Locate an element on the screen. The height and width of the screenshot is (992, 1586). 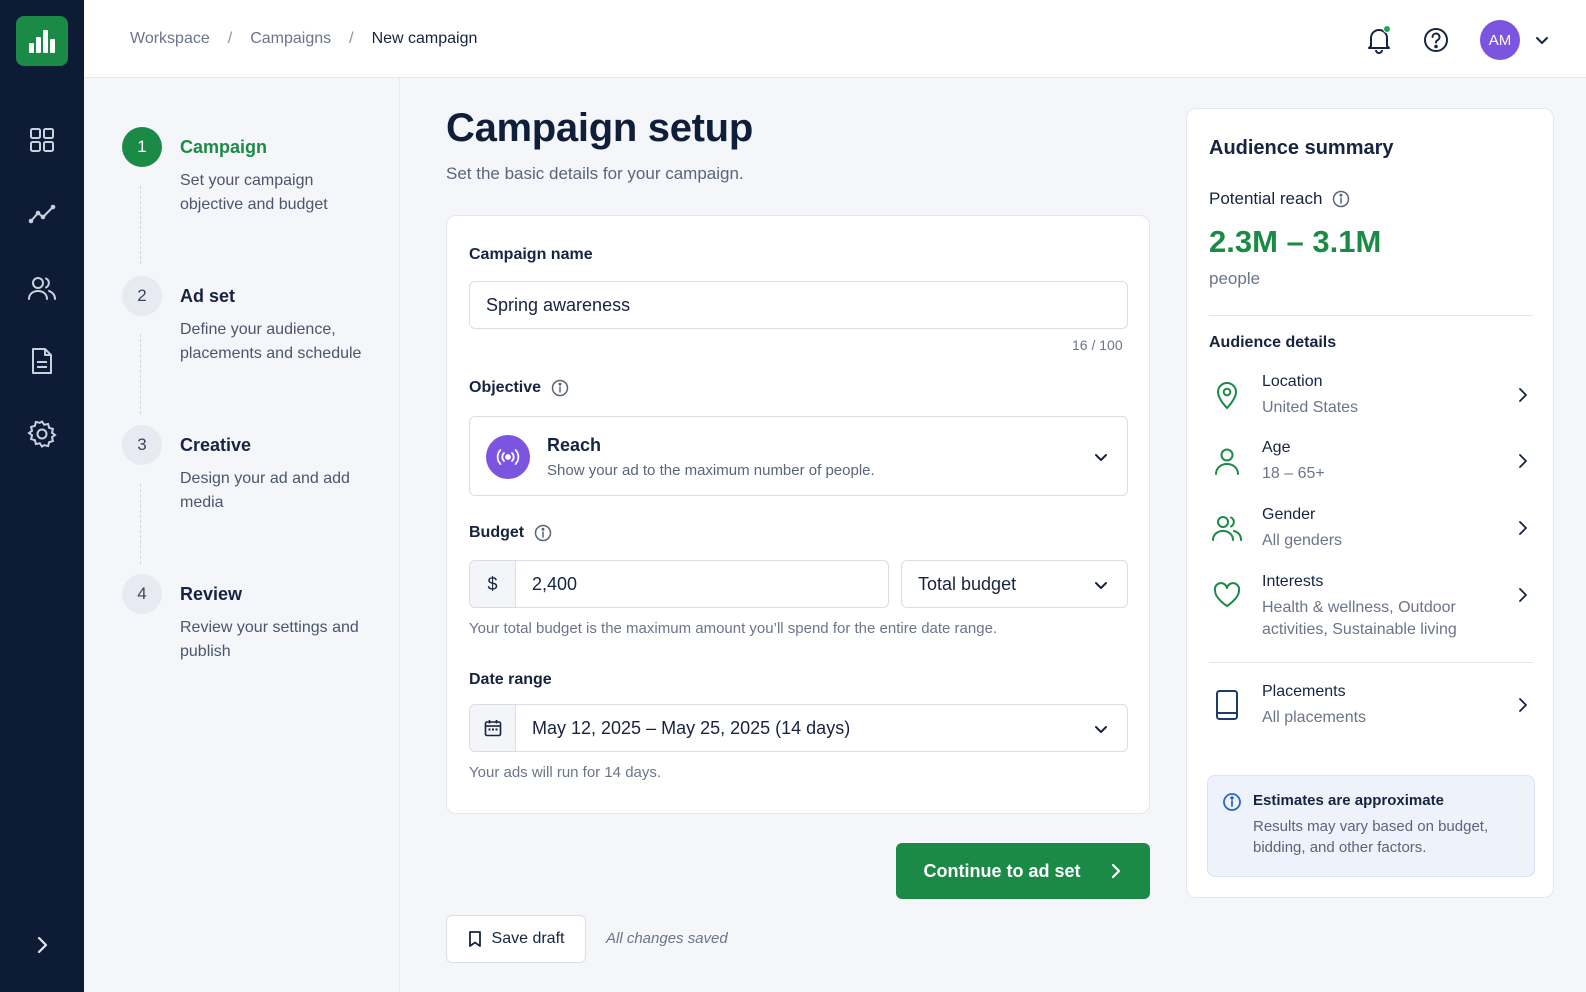
dashboard-icon is located at coordinates (42, 140).